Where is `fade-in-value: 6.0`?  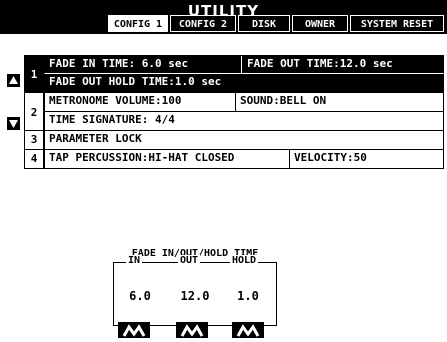
fade-in-value: 6.0 is located at coordinates (140, 296).